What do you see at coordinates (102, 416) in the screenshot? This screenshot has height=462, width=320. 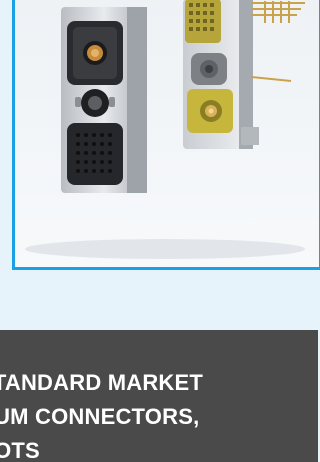 I see `banner-title: STANDARD MARKET DUM CONNECTORS, COTS` at bounding box center [102, 416].